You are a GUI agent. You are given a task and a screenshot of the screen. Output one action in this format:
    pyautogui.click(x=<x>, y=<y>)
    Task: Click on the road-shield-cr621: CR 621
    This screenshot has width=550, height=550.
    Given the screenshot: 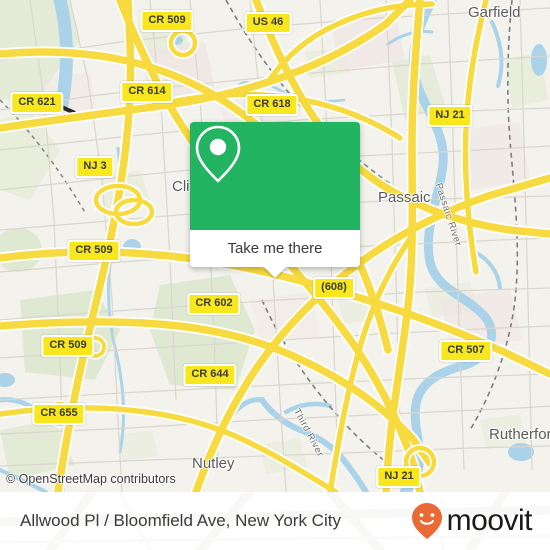 What is the action you would take?
    pyautogui.click(x=37, y=103)
    